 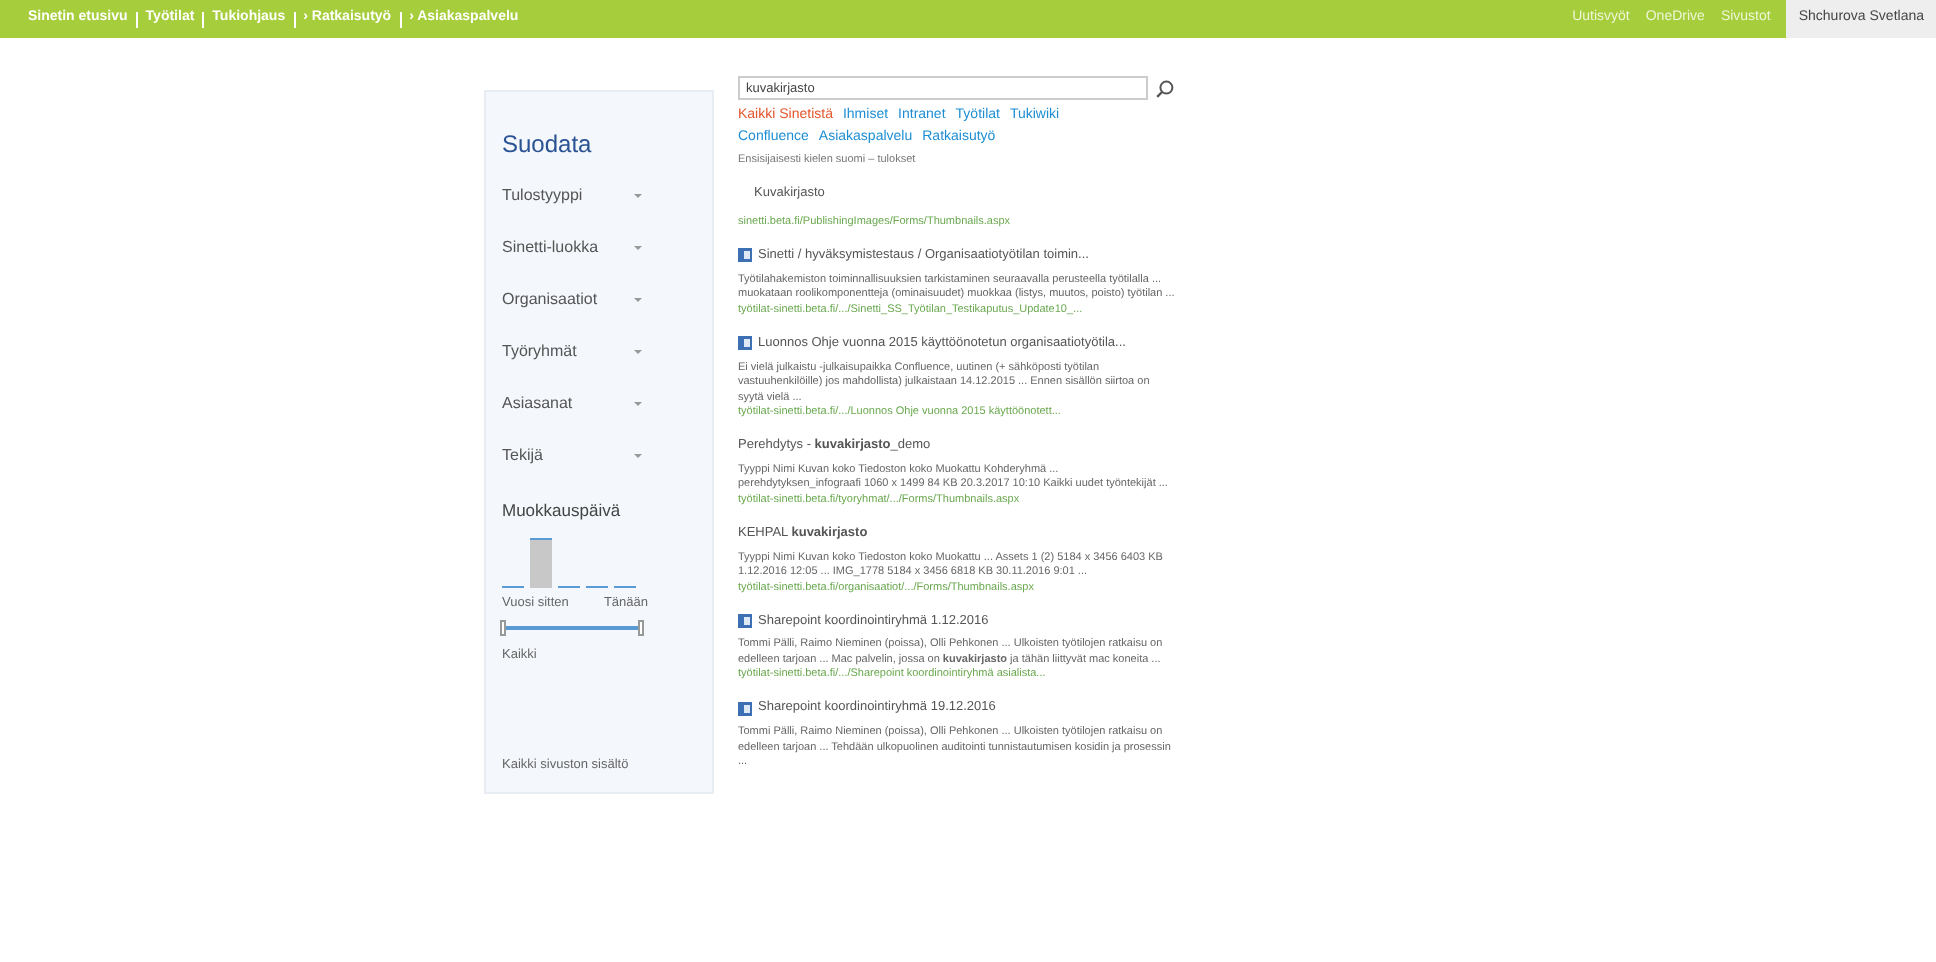 What do you see at coordinates (572, 300) in the screenshot?
I see `filter-dropdown: Organisaatiot` at bounding box center [572, 300].